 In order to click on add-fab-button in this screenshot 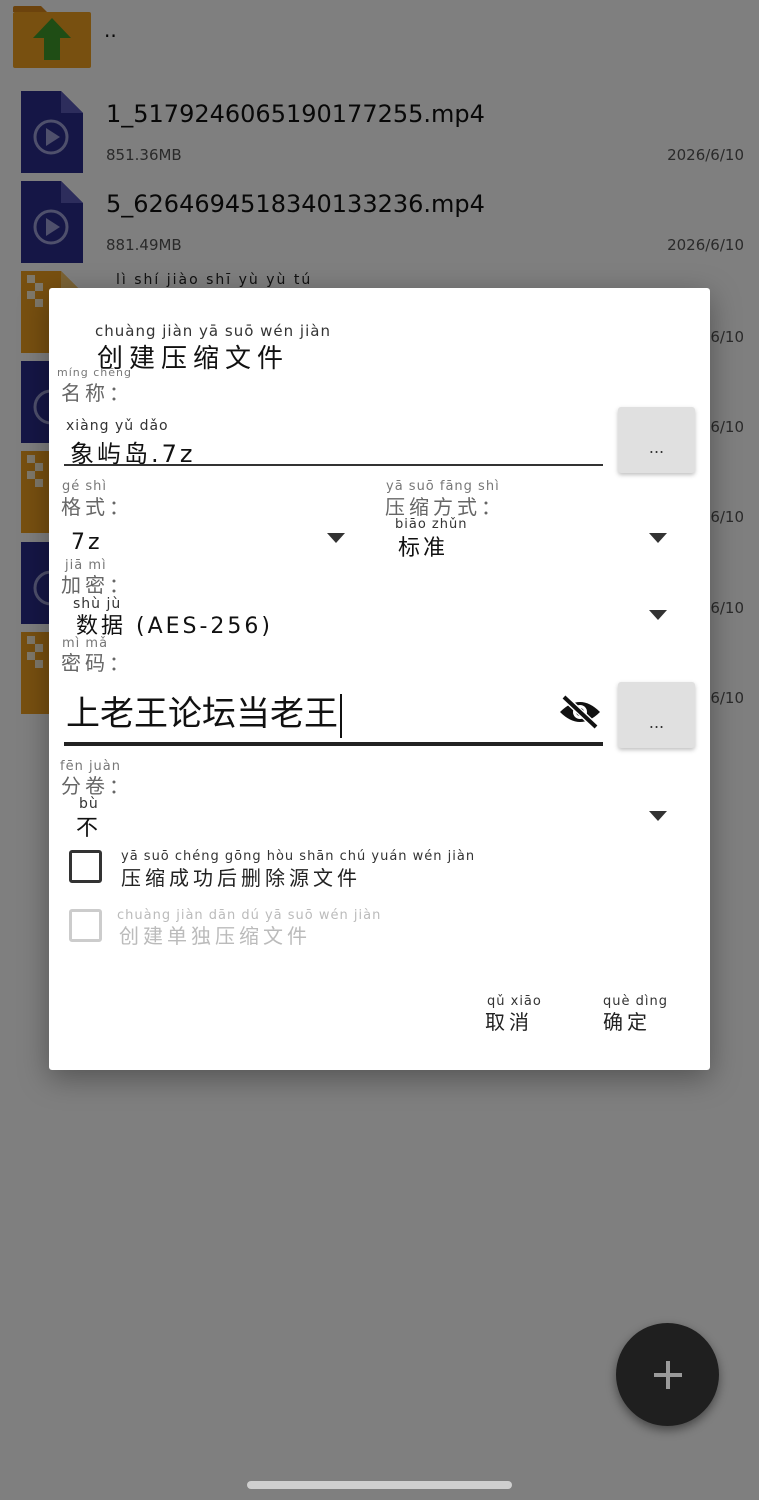, I will do `click(667, 1374)`.